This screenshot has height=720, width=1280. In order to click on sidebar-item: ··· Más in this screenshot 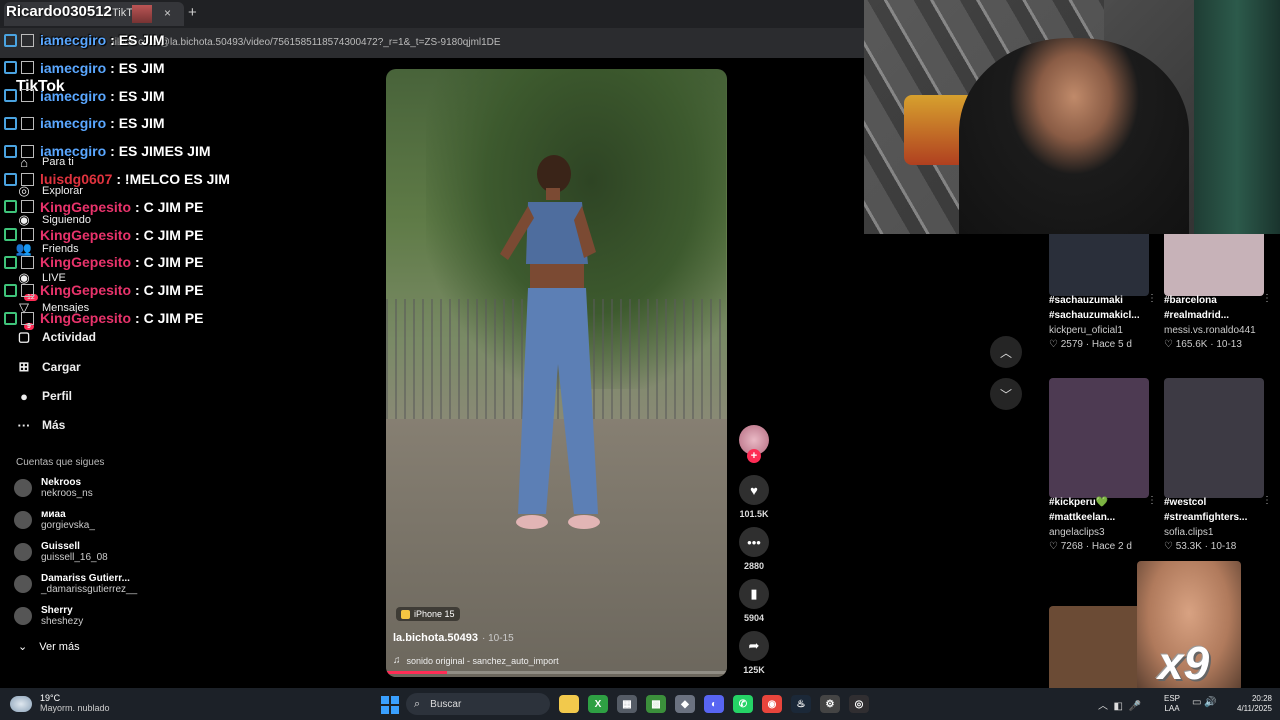, I will do `click(40, 425)`.